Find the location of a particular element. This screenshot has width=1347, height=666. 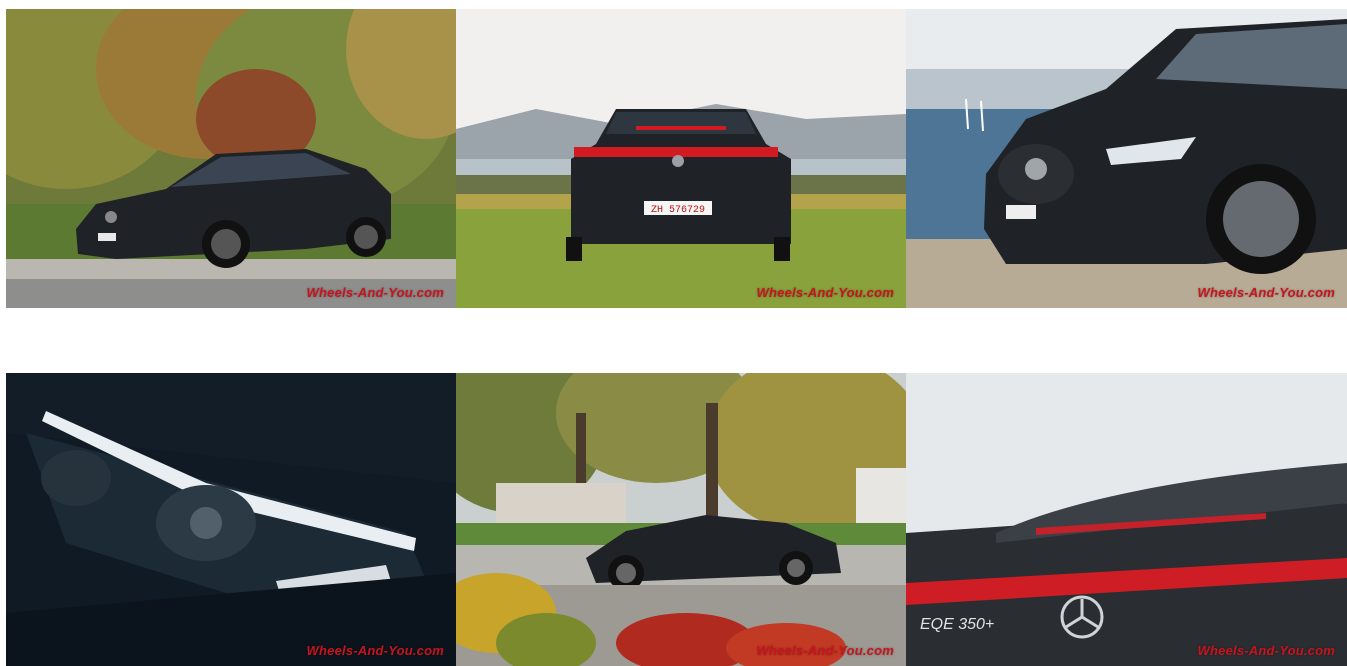

photo-eqe-front-three-quarter is located at coordinates (231, 158).